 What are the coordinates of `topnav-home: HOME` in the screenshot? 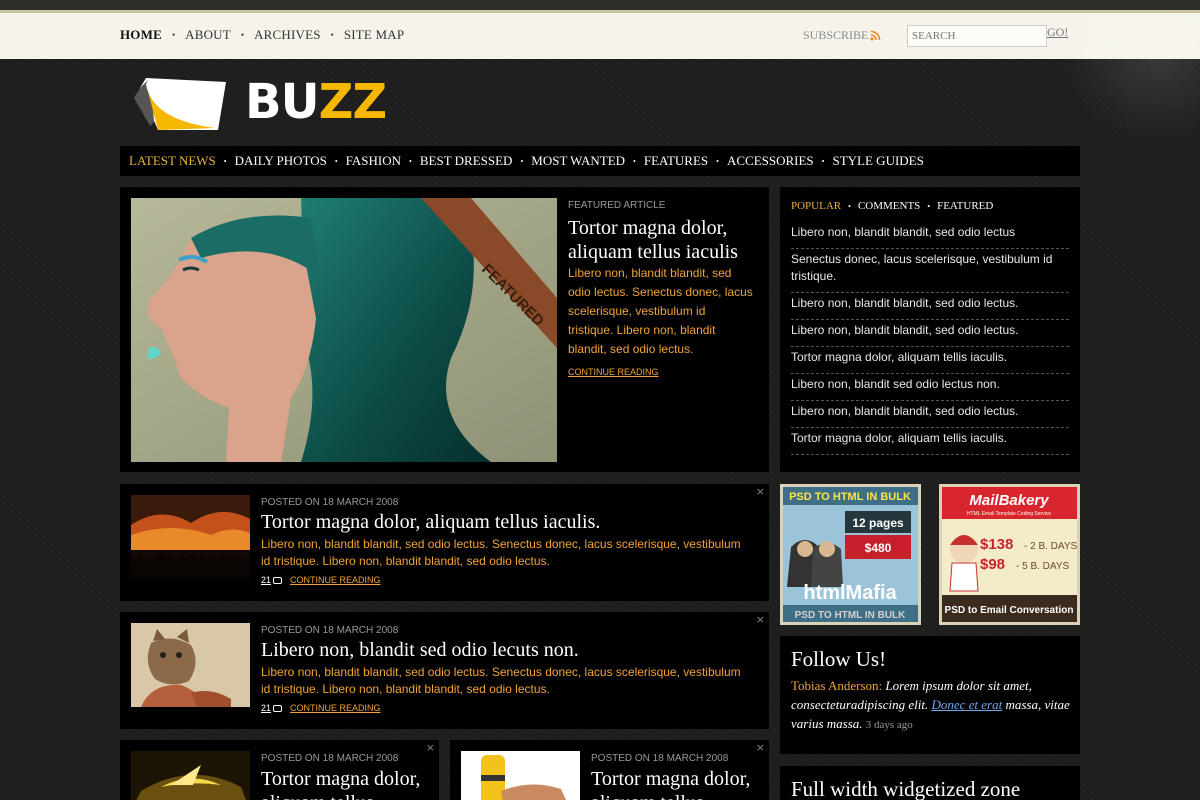 It's located at (141, 35).